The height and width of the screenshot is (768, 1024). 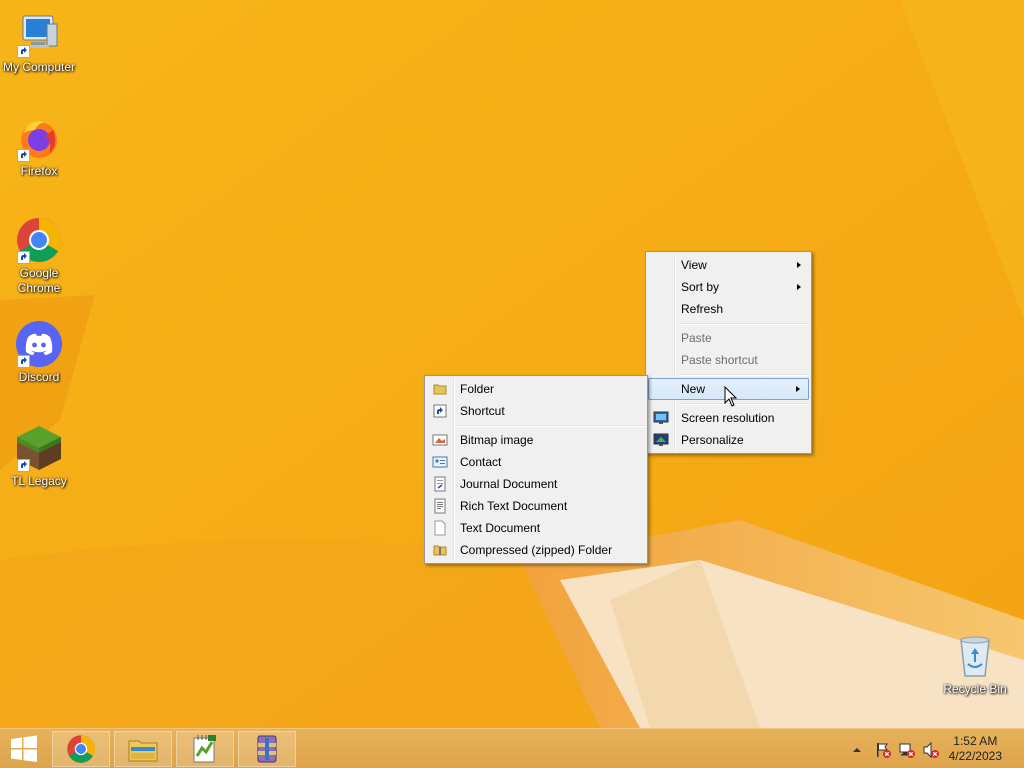 What do you see at coordinates (731, 396) in the screenshot?
I see `mouse-cursor-icon` at bounding box center [731, 396].